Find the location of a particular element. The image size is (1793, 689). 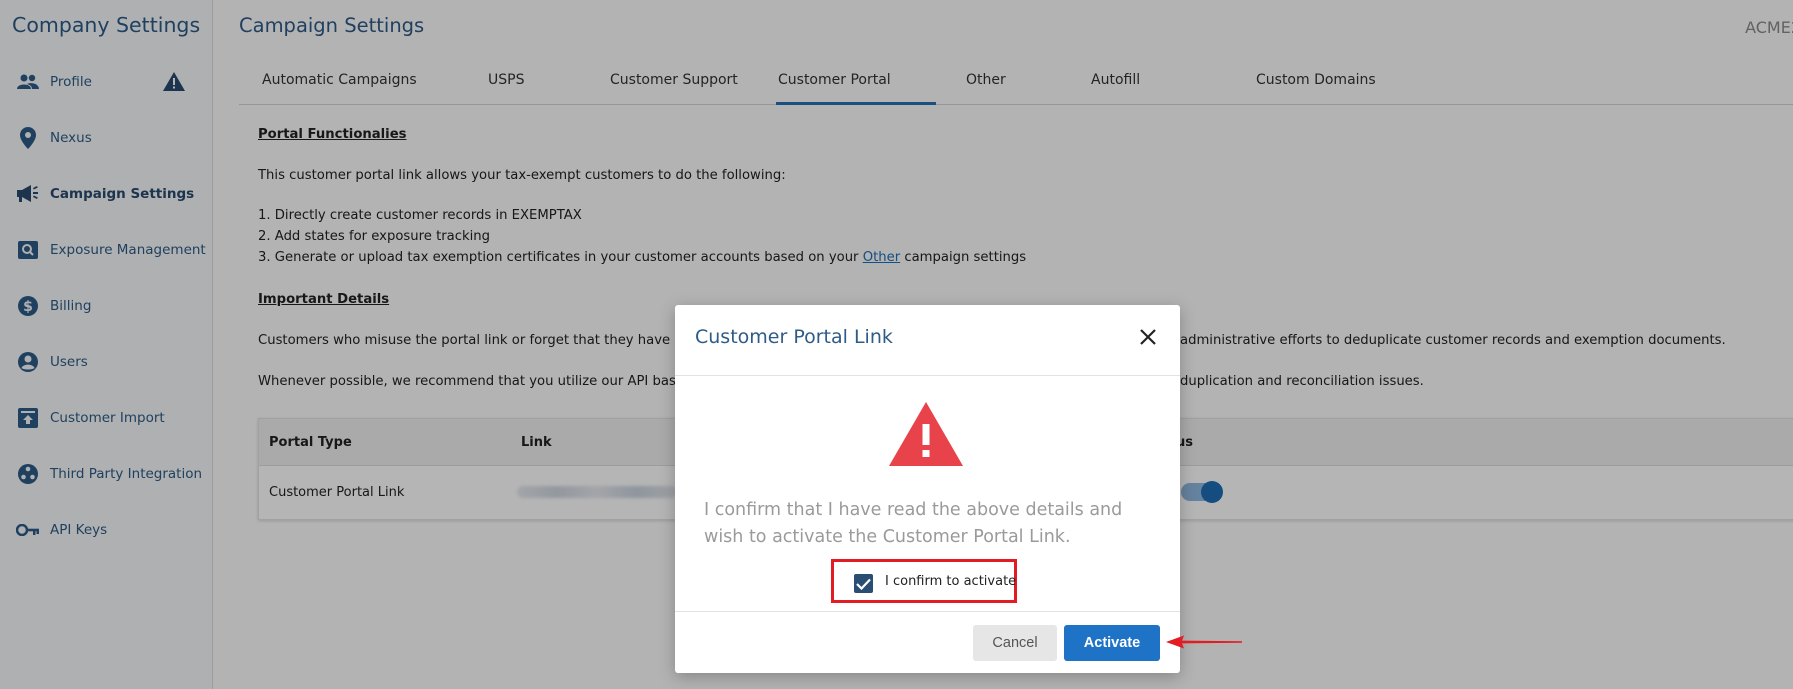

confirm-checkbox-label: I confirm to activate is located at coordinates (950, 581).